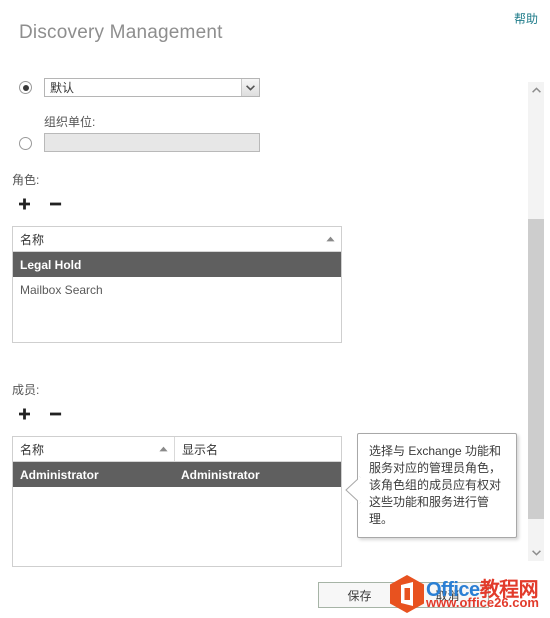 This screenshot has width=550, height=618. I want to click on roles-cell-name: Mailbox Search, so click(61, 289).